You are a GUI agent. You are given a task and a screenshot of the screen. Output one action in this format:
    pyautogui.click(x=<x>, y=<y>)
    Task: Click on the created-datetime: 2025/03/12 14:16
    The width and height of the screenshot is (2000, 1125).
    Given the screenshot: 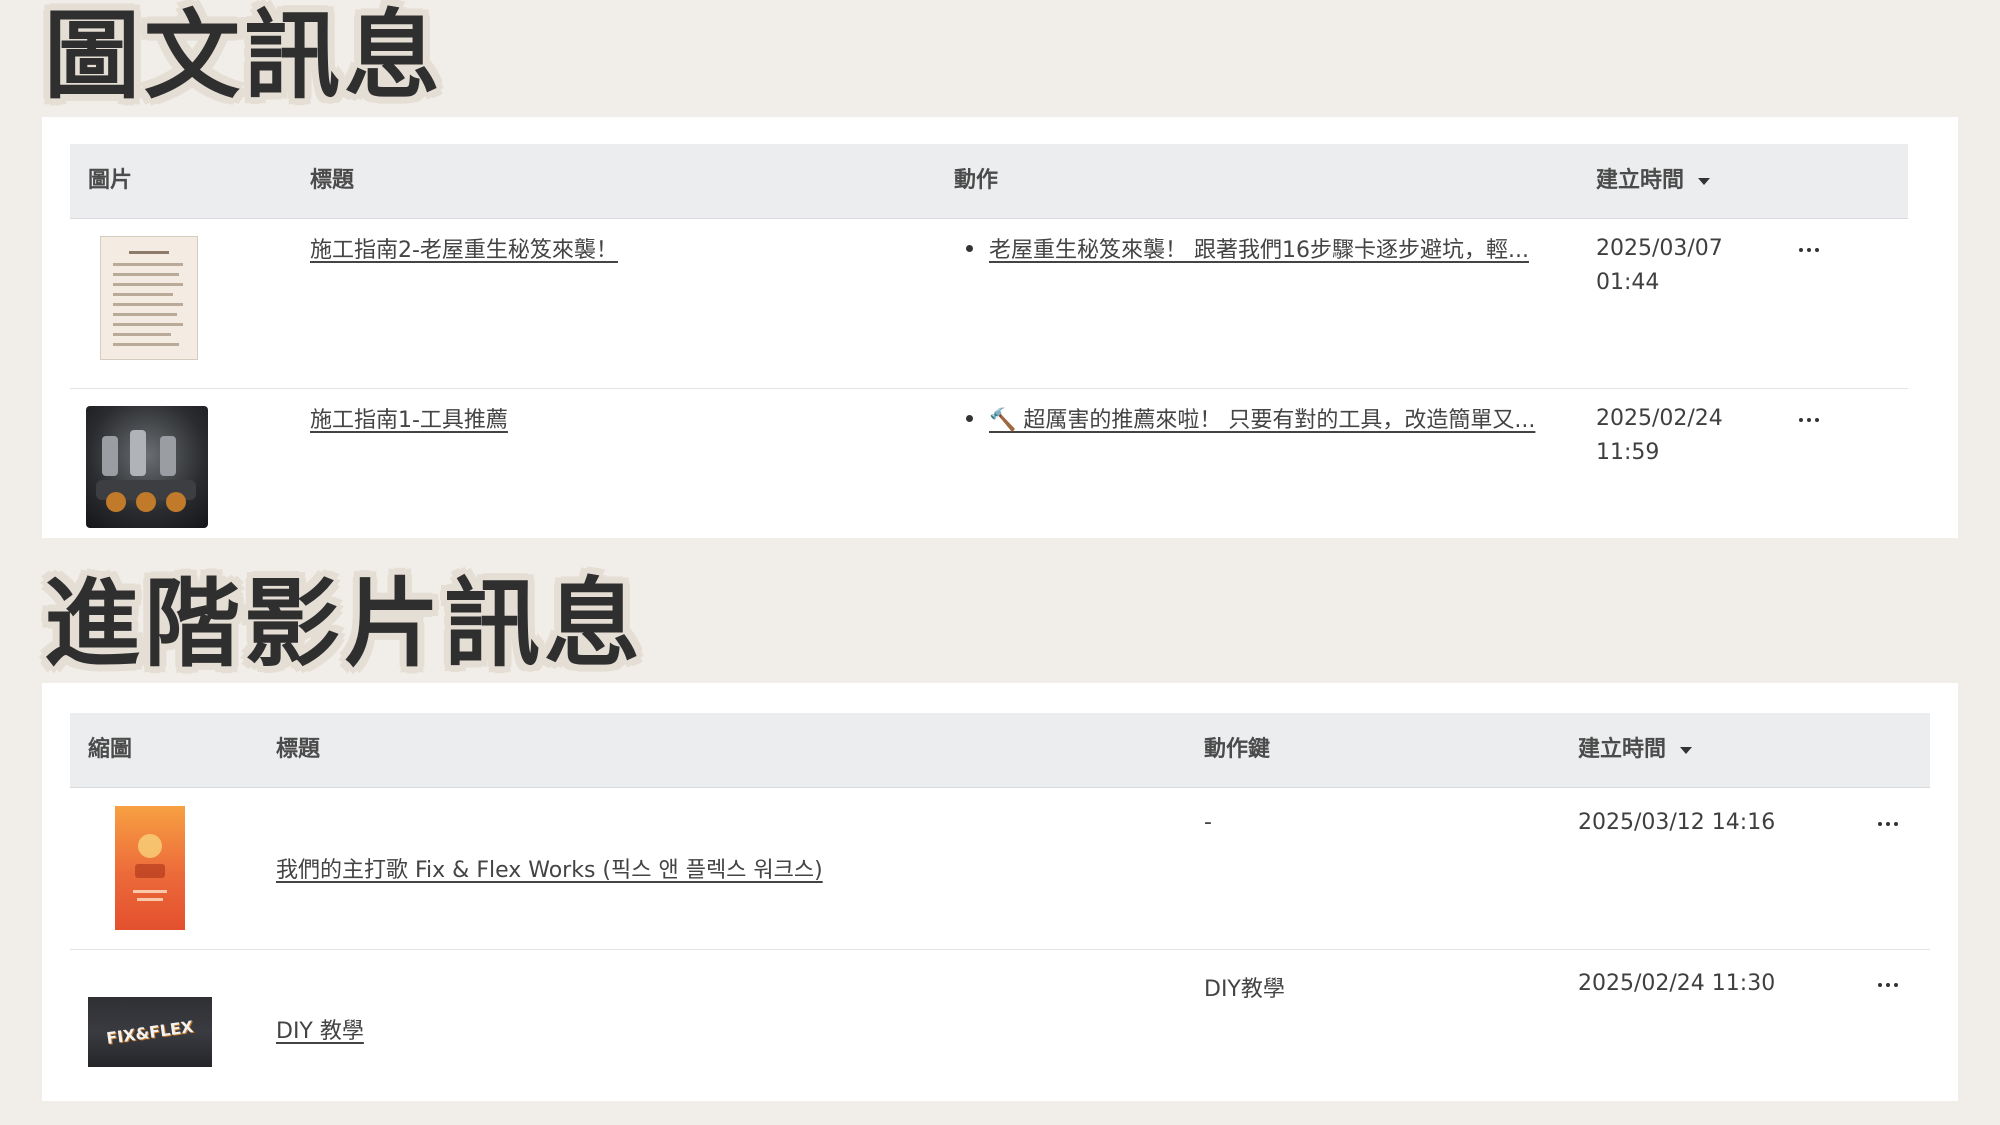 What is the action you would take?
    pyautogui.click(x=1677, y=822)
    